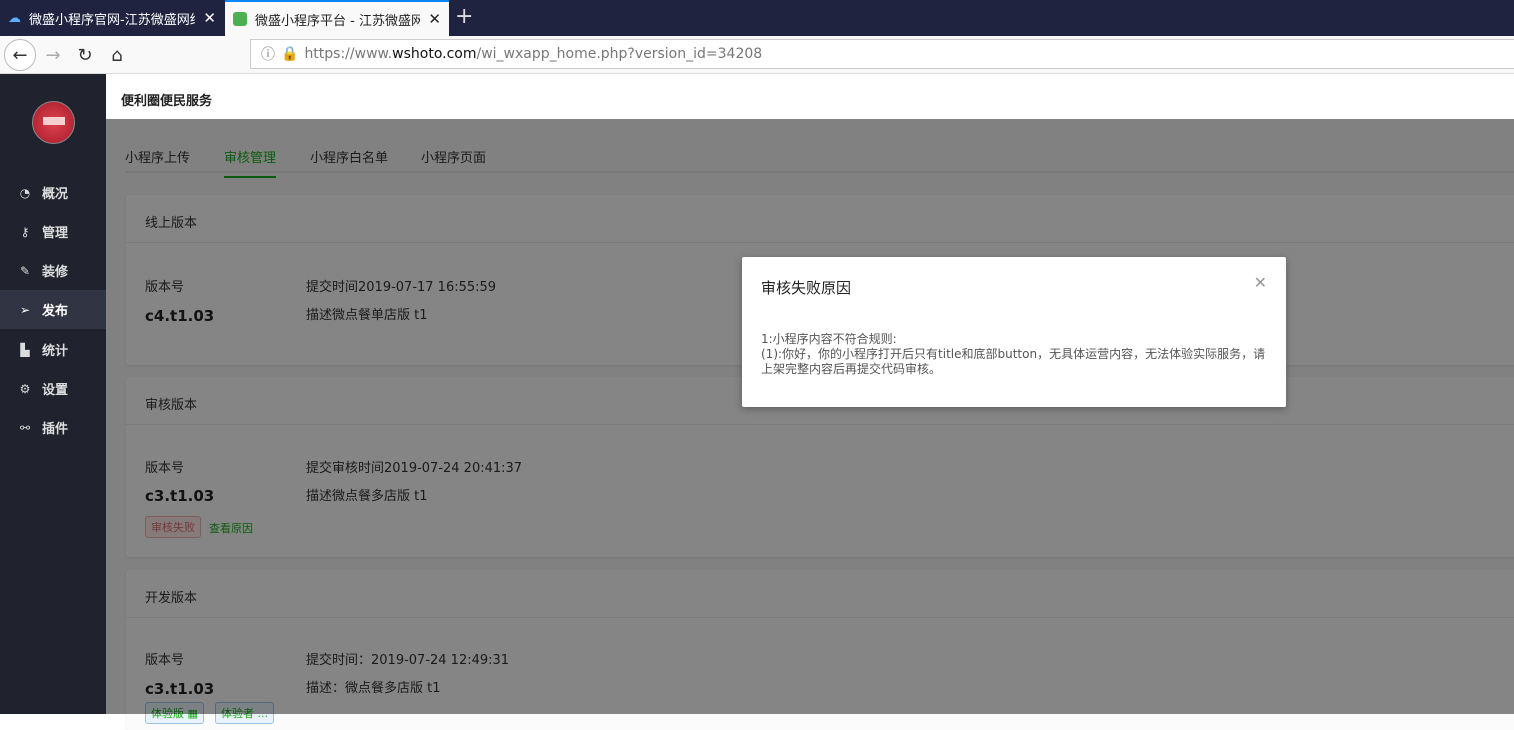  I want to click on url-prefix: https://www., so click(348, 54).